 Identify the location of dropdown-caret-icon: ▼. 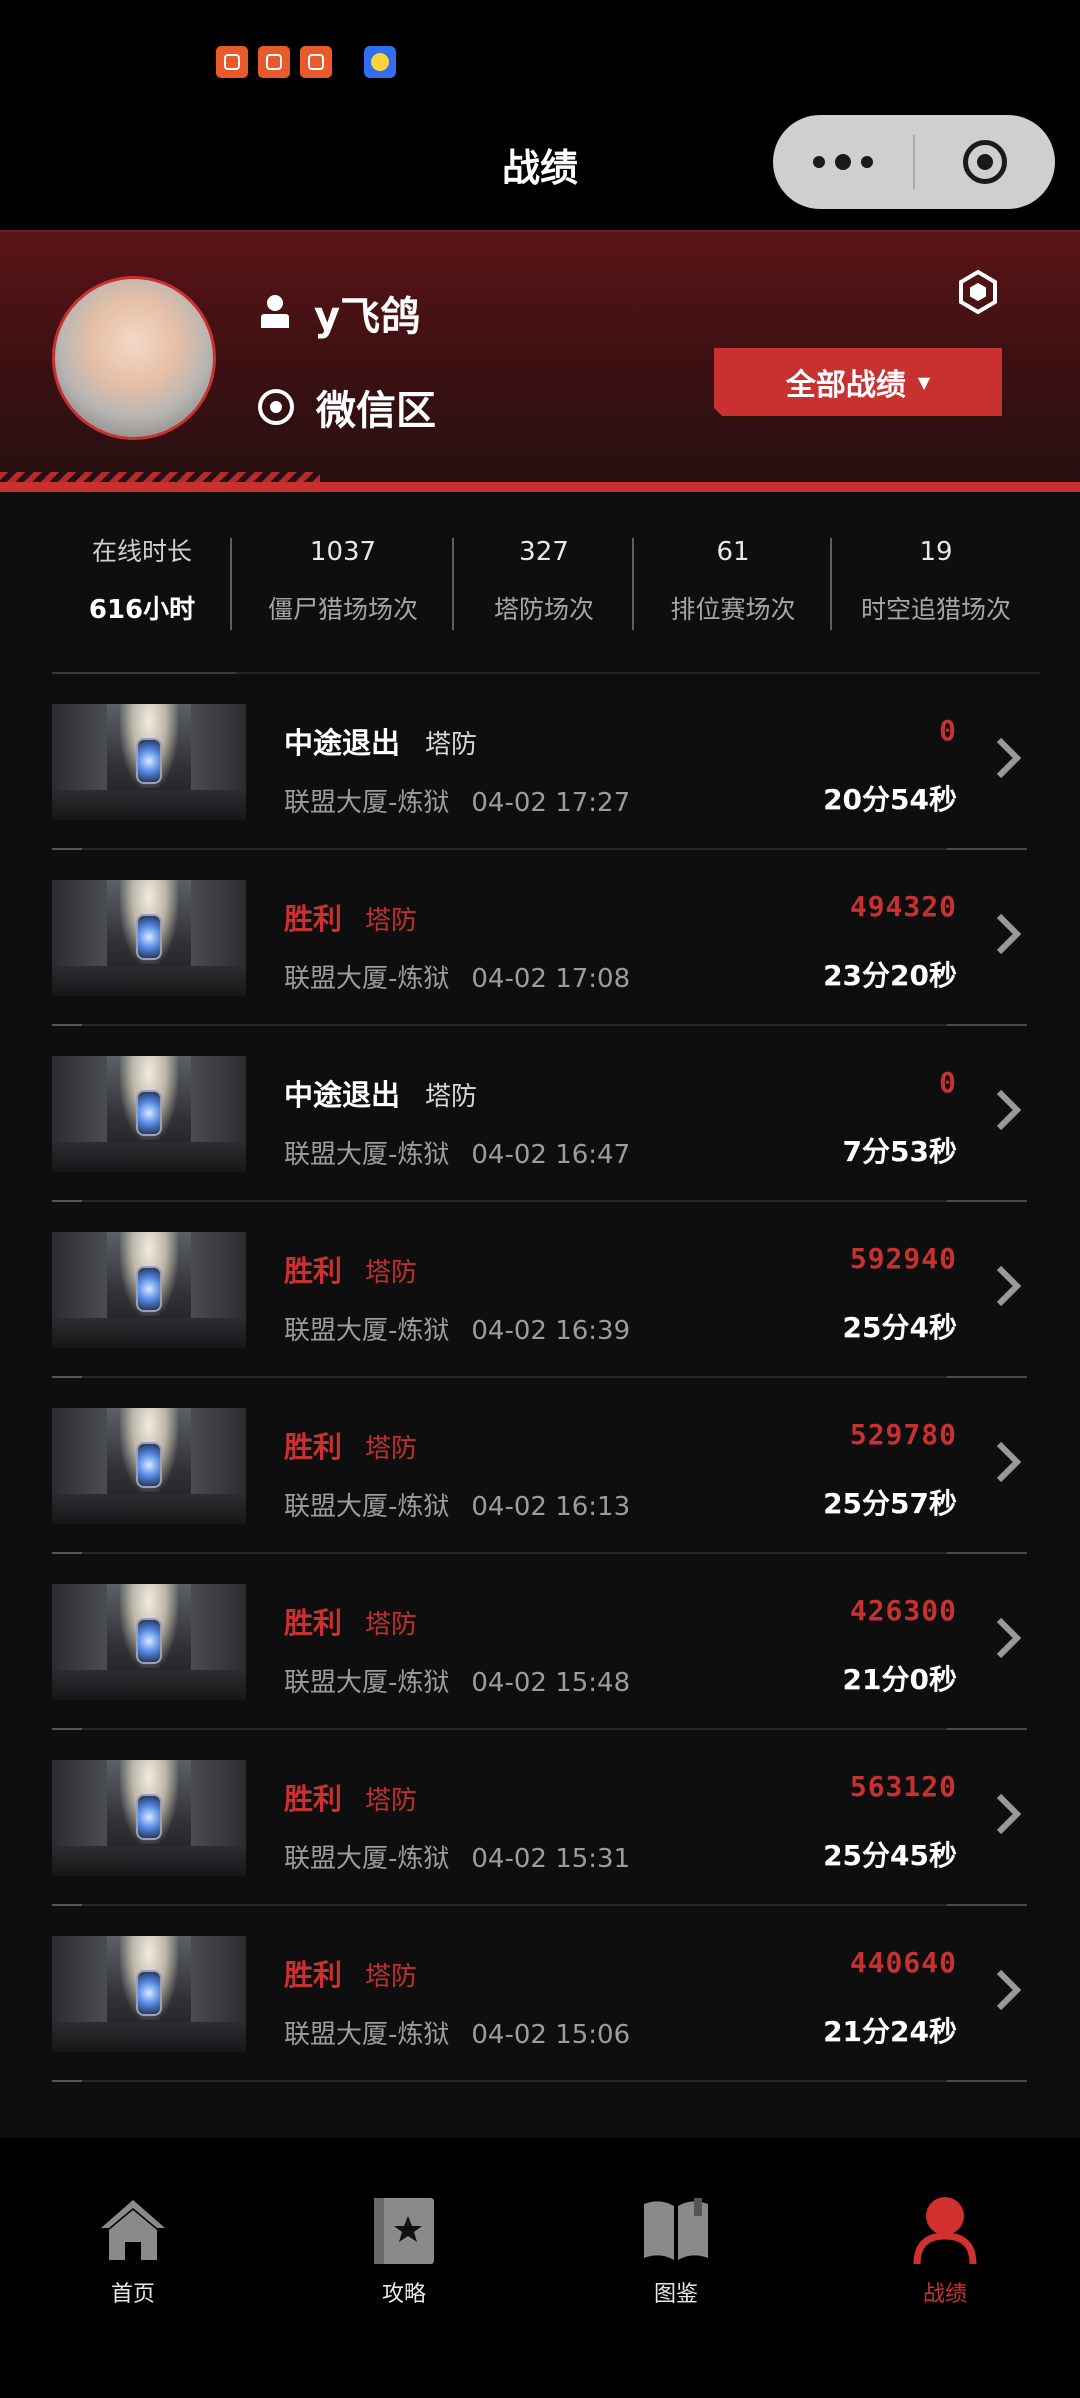
(924, 382).